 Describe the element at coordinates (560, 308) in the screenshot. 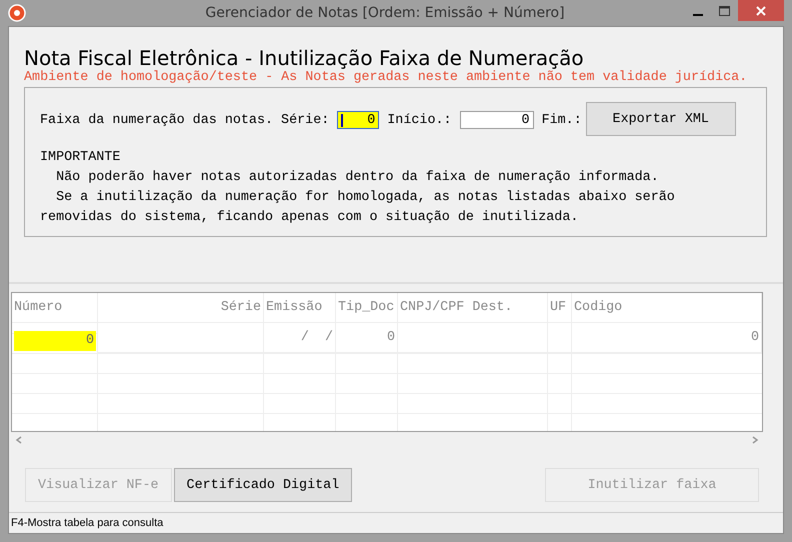

I see `column-header: UF` at that location.